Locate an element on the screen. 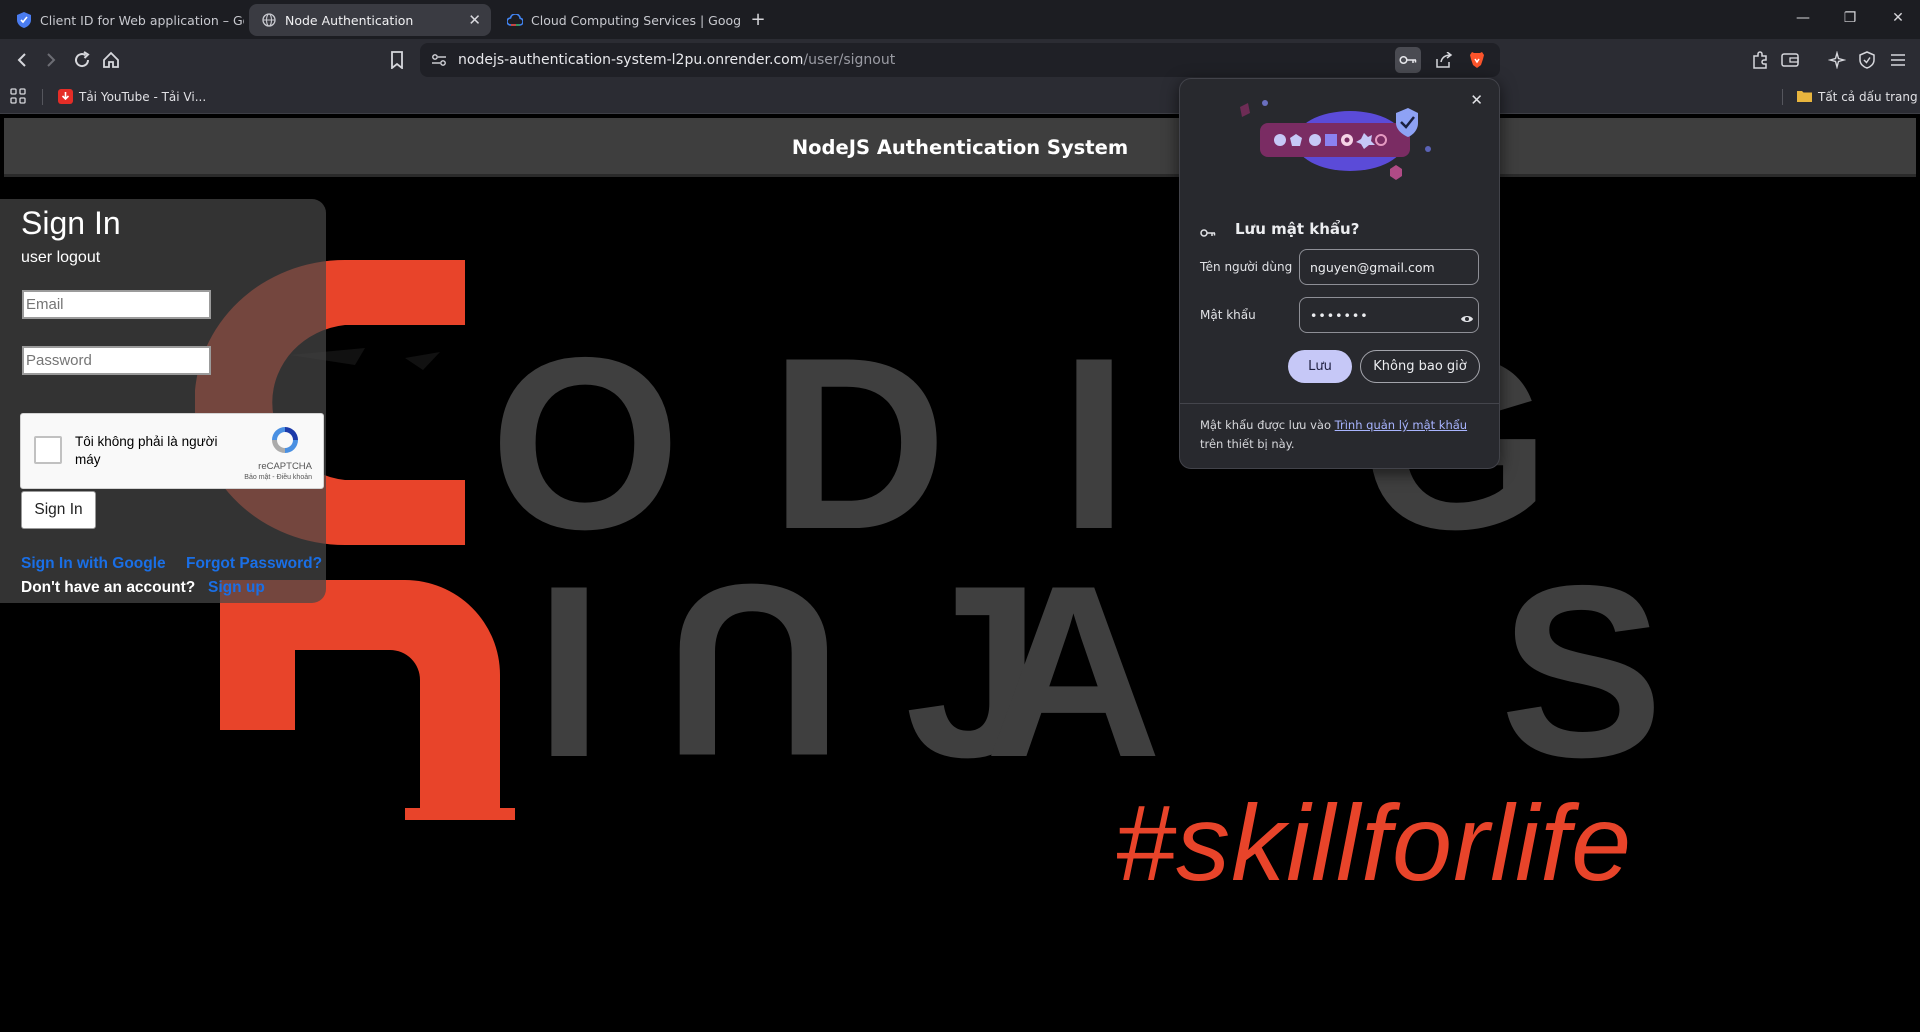 Image resolution: width=1920 pixels, height=1032 pixels. leo-ai-icon is located at coordinates (1837, 60).